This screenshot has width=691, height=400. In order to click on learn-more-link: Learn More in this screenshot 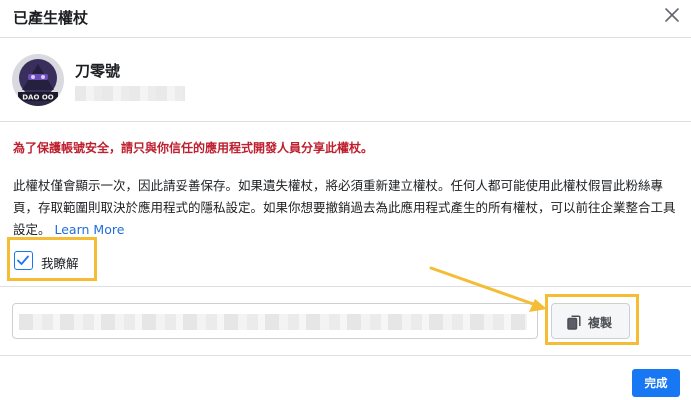, I will do `click(90, 229)`.